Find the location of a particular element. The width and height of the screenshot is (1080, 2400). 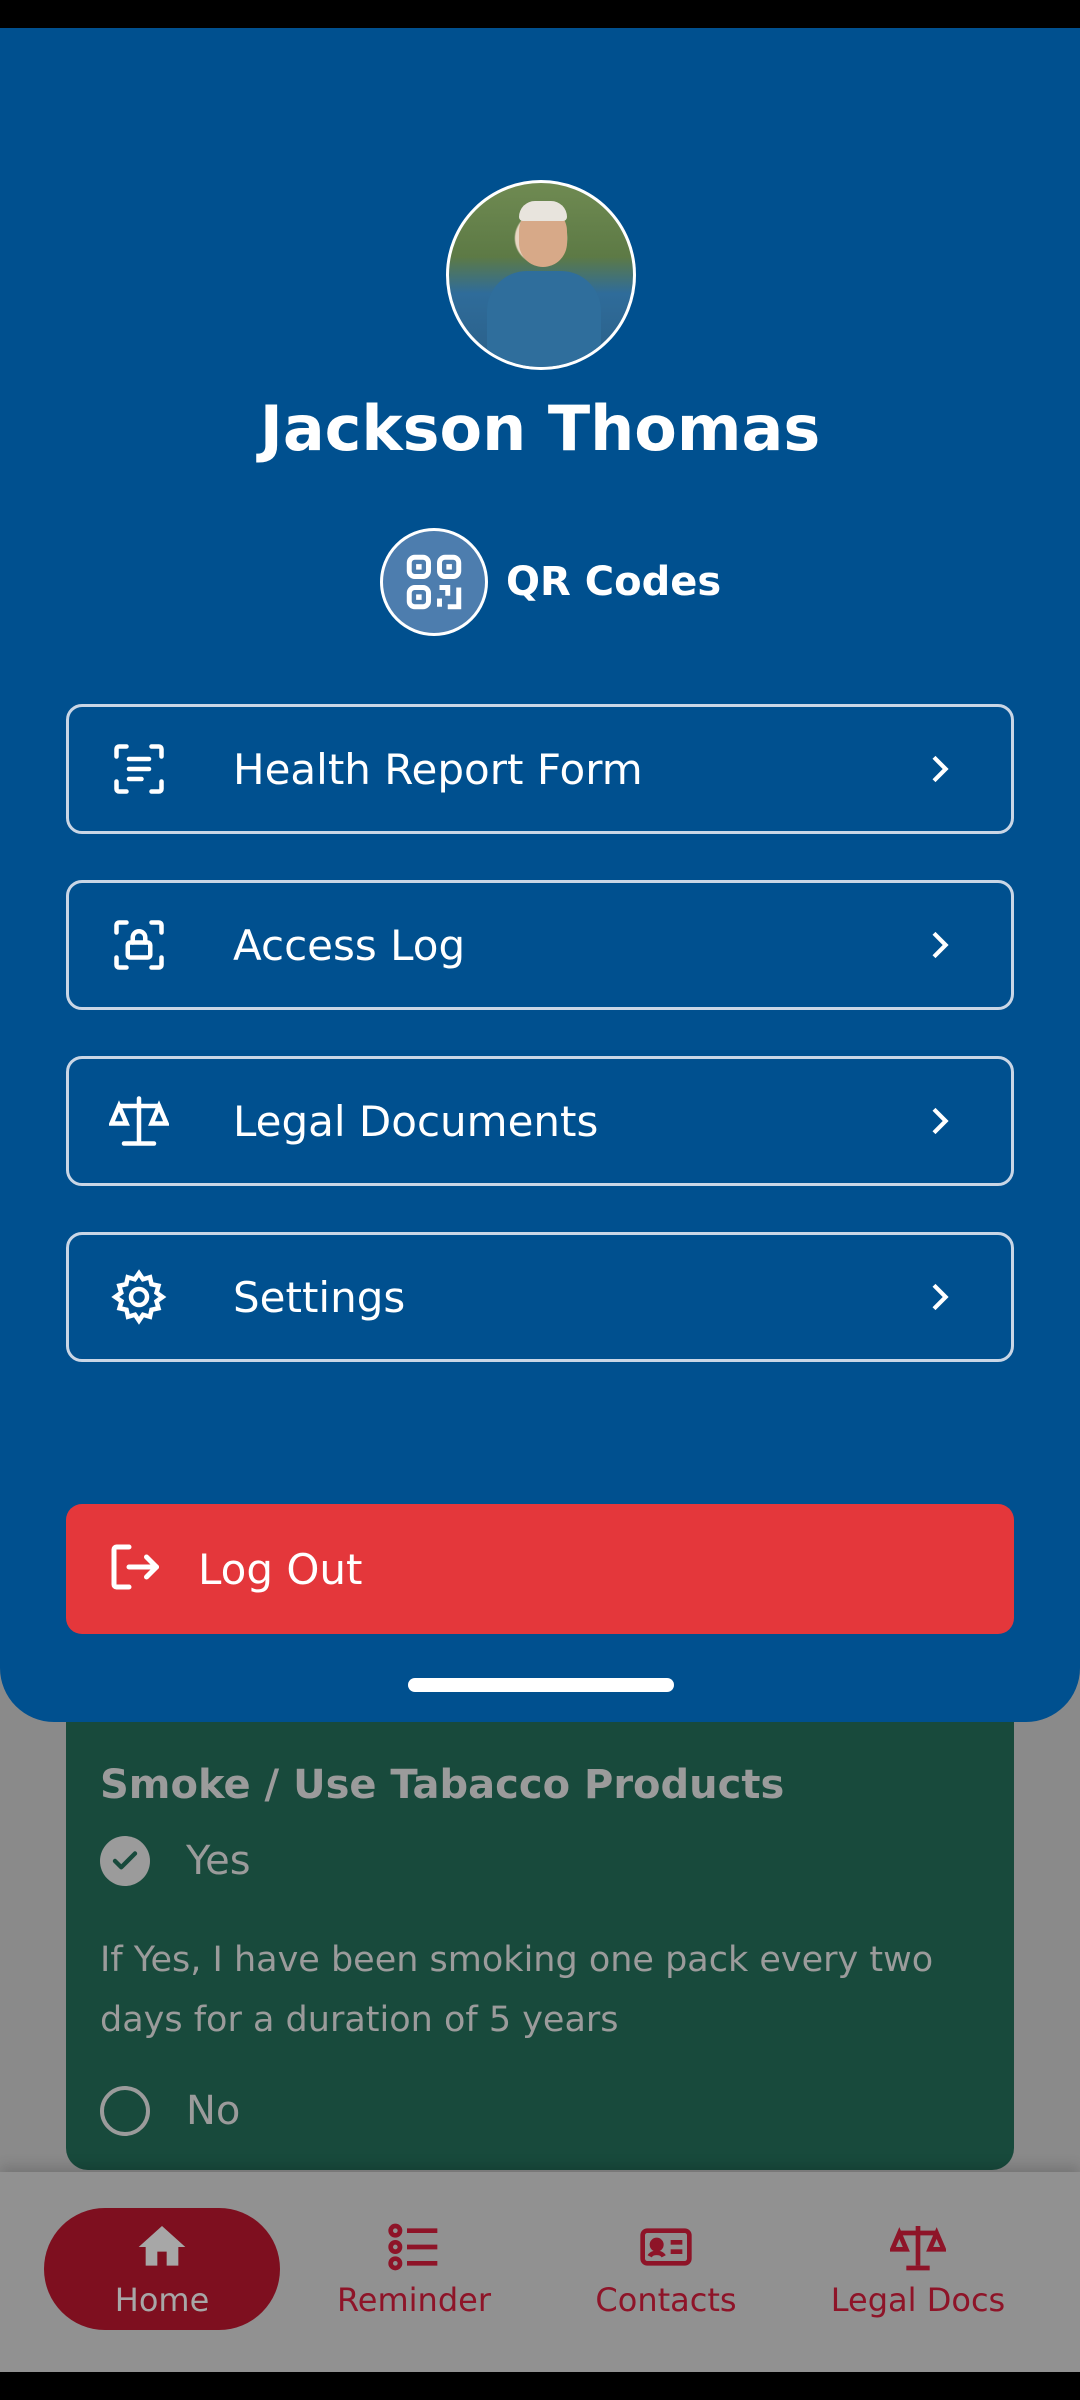

qr-codes-label: QR Codes is located at coordinates (614, 582).